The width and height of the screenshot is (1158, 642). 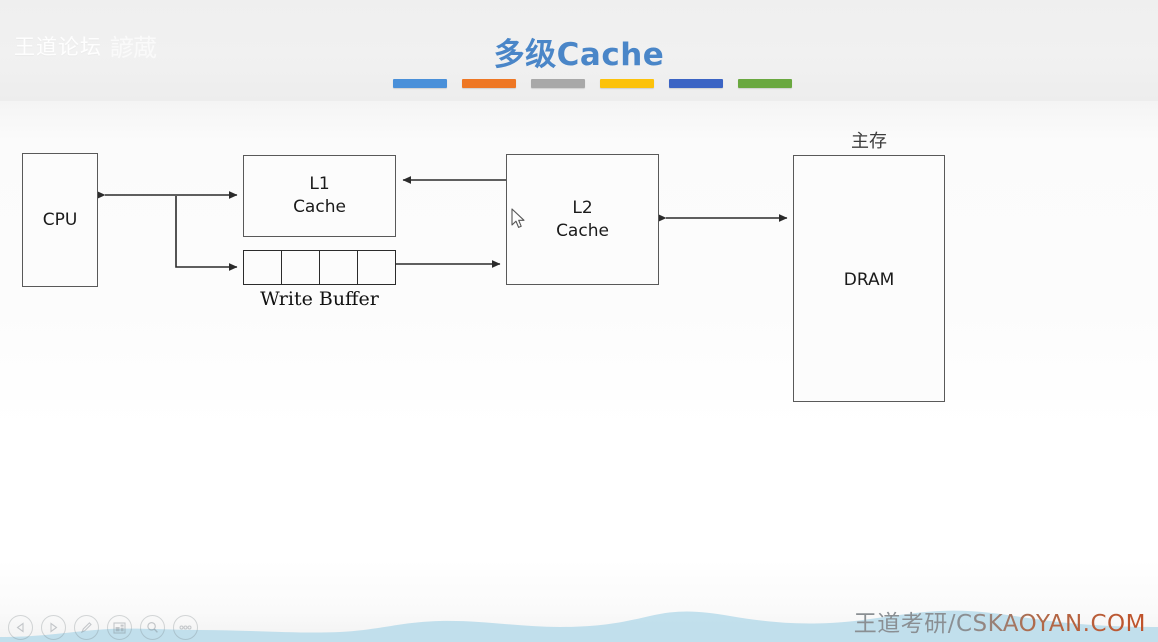 I want to click on triangle-right-icon, so click(x=54, y=627).